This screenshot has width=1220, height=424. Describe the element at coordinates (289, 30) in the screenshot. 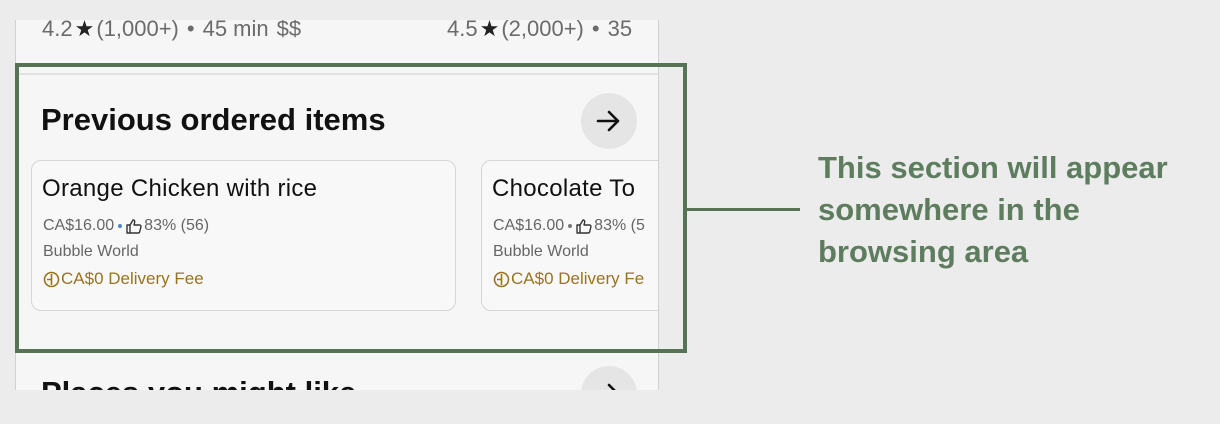

I see `price-level: $$` at that location.